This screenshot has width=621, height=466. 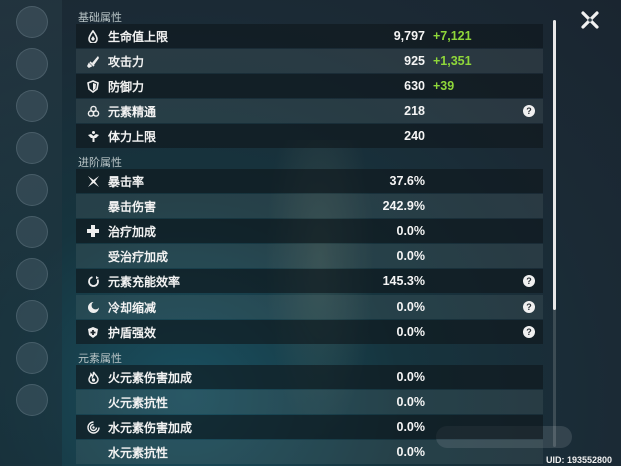 I want to click on stamina-icon, so click(x=93, y=136).